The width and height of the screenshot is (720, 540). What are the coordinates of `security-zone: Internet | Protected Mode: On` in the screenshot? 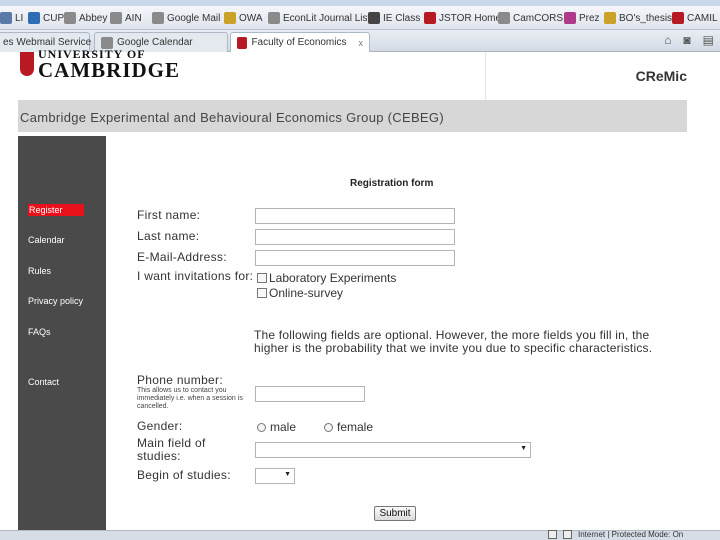 It's located at (615, 534).